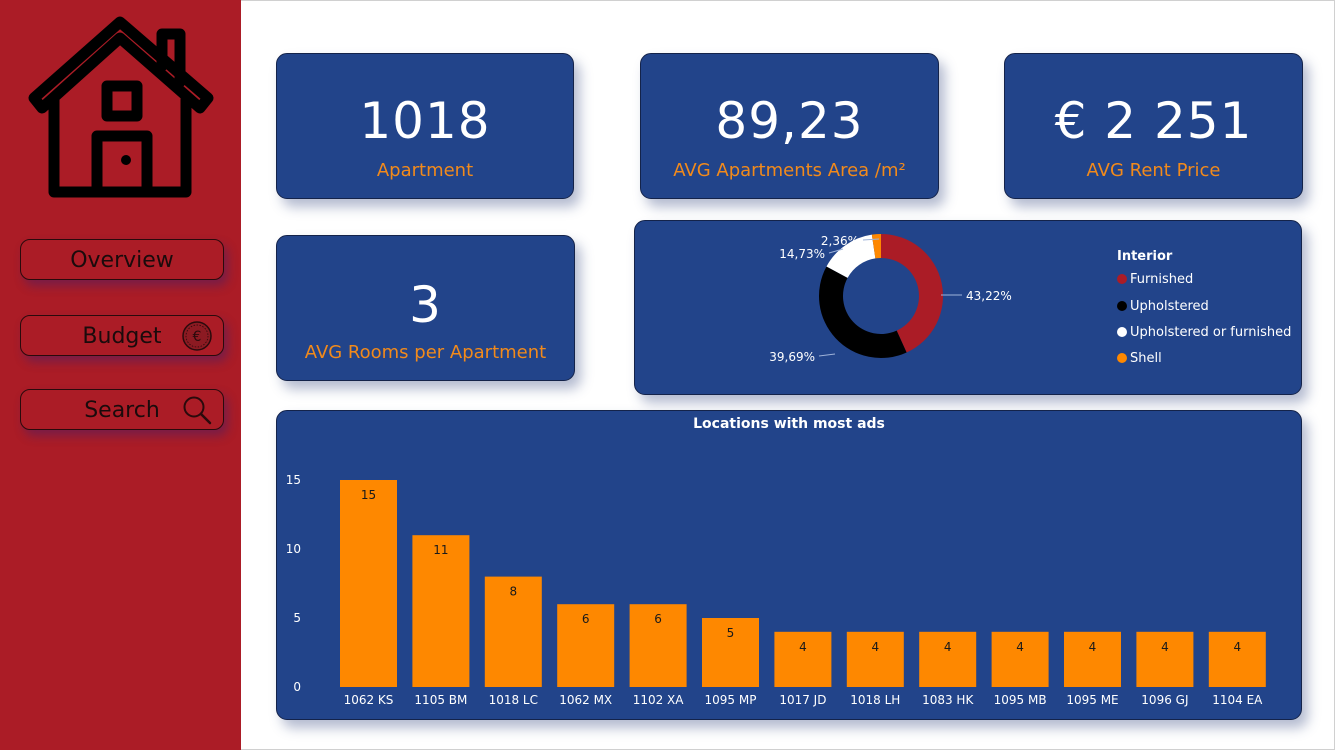  Describe the element at coordinates (1145, 256) in the screenshot. I see `legend-title: Interior` at that location.